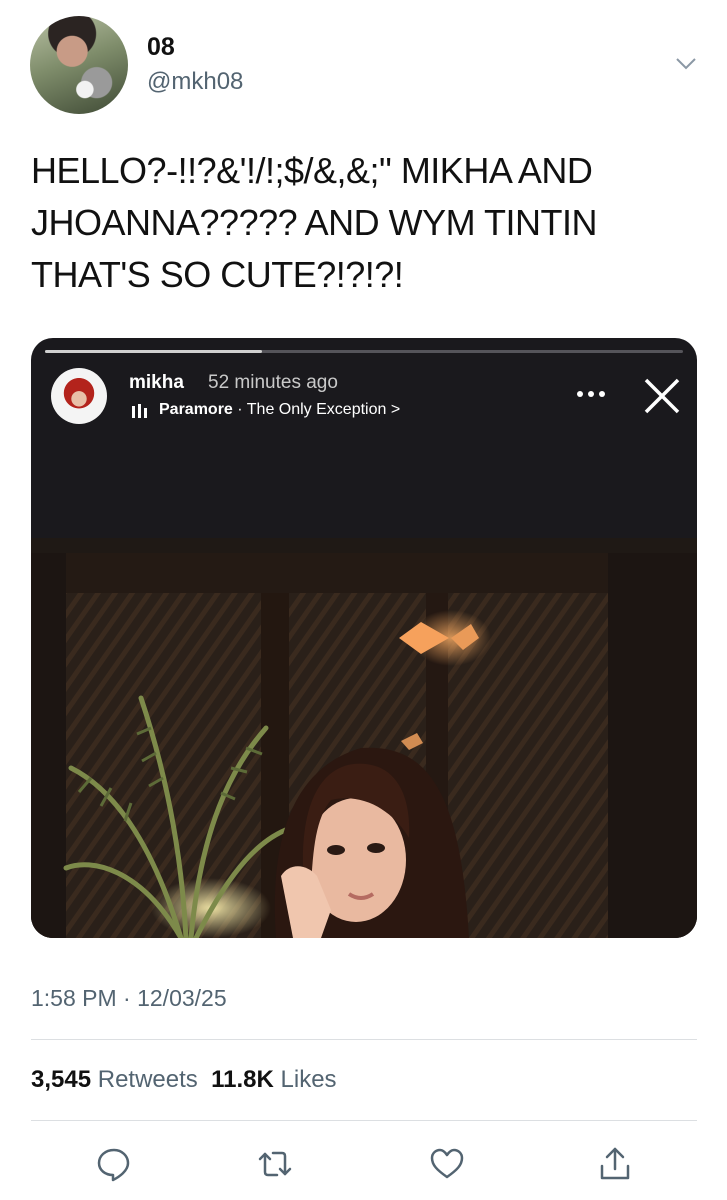 This screenshot has height=1200, width=727. I want to click on story-music: Paramore · The Only Exception >, so click(279, 410).